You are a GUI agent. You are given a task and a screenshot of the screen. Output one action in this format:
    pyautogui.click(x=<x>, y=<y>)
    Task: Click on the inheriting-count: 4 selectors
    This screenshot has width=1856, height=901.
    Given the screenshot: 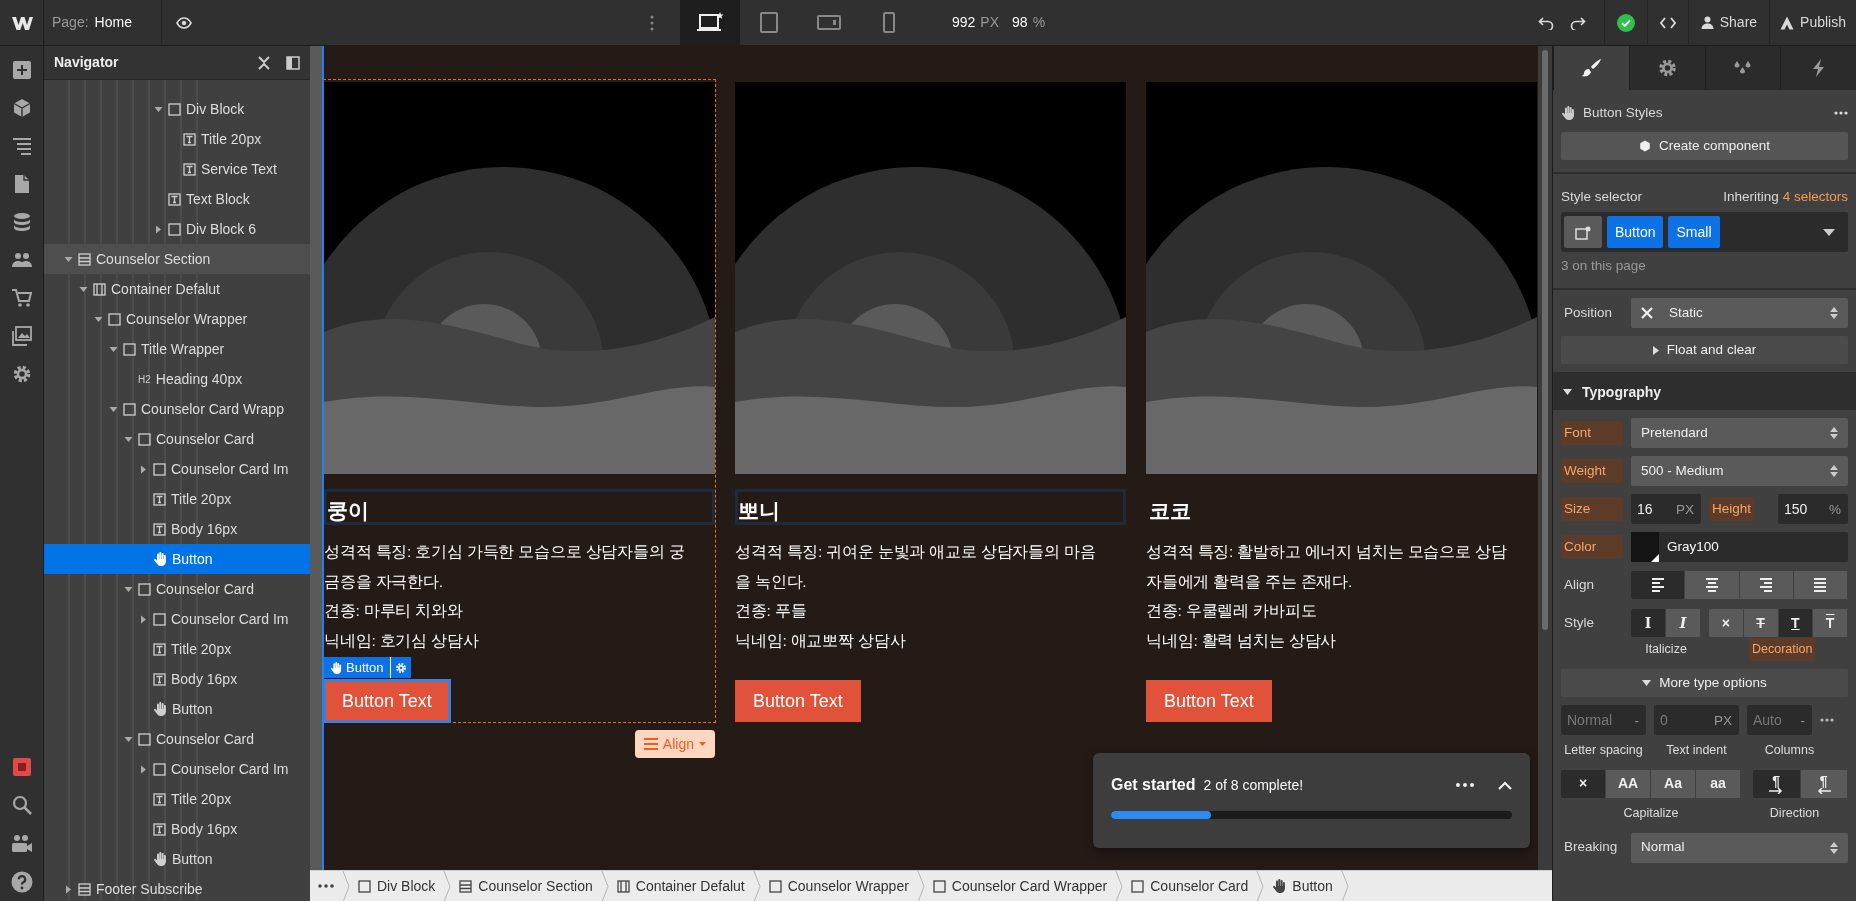 What is the action you would take?
    pyautogui.click(x=1815, y=197)
    